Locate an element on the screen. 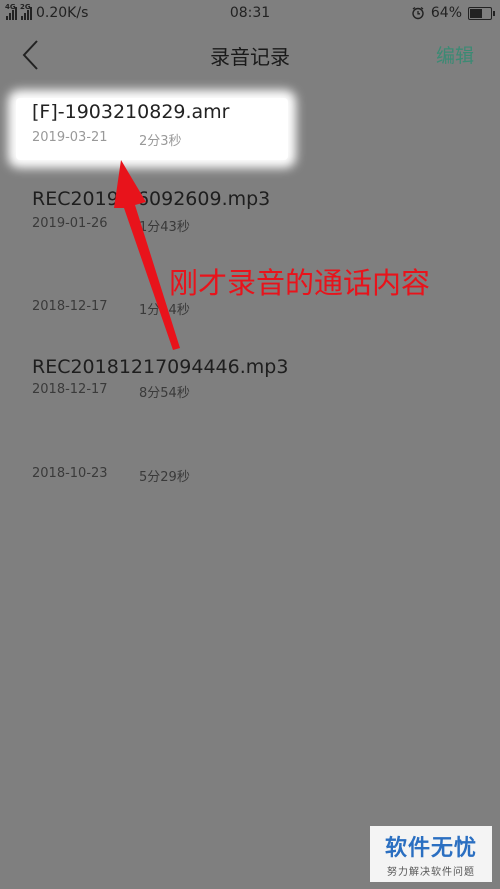 This screenshot has width=500, height=889. recording-duration: 2分3秒 is located at coordinates (160, 141).